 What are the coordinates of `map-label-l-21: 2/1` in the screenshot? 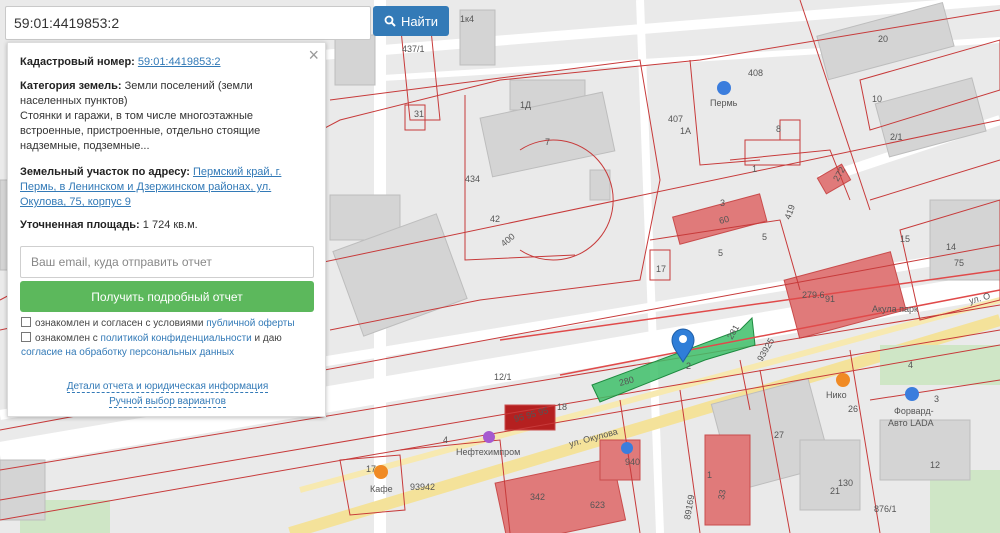 It's located at (896, 137).